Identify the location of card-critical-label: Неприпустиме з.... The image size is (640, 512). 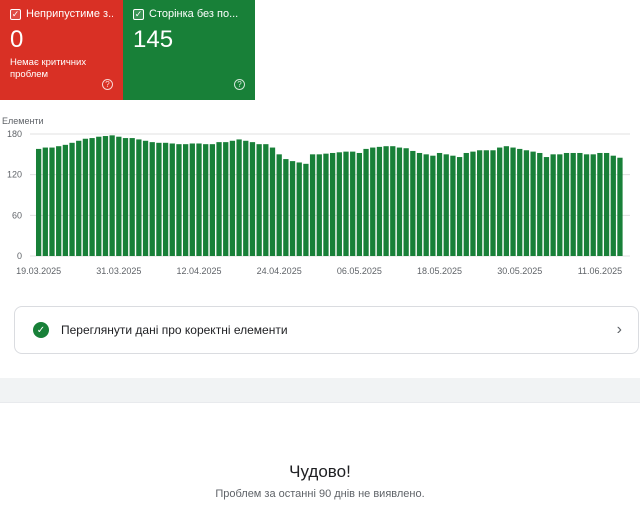
(69, 14).